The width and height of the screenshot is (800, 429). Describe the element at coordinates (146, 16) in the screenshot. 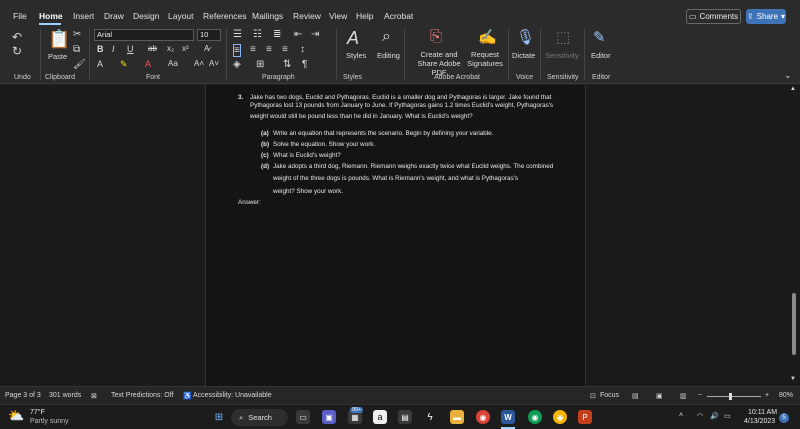

I see `menu-design: Design` at that location.